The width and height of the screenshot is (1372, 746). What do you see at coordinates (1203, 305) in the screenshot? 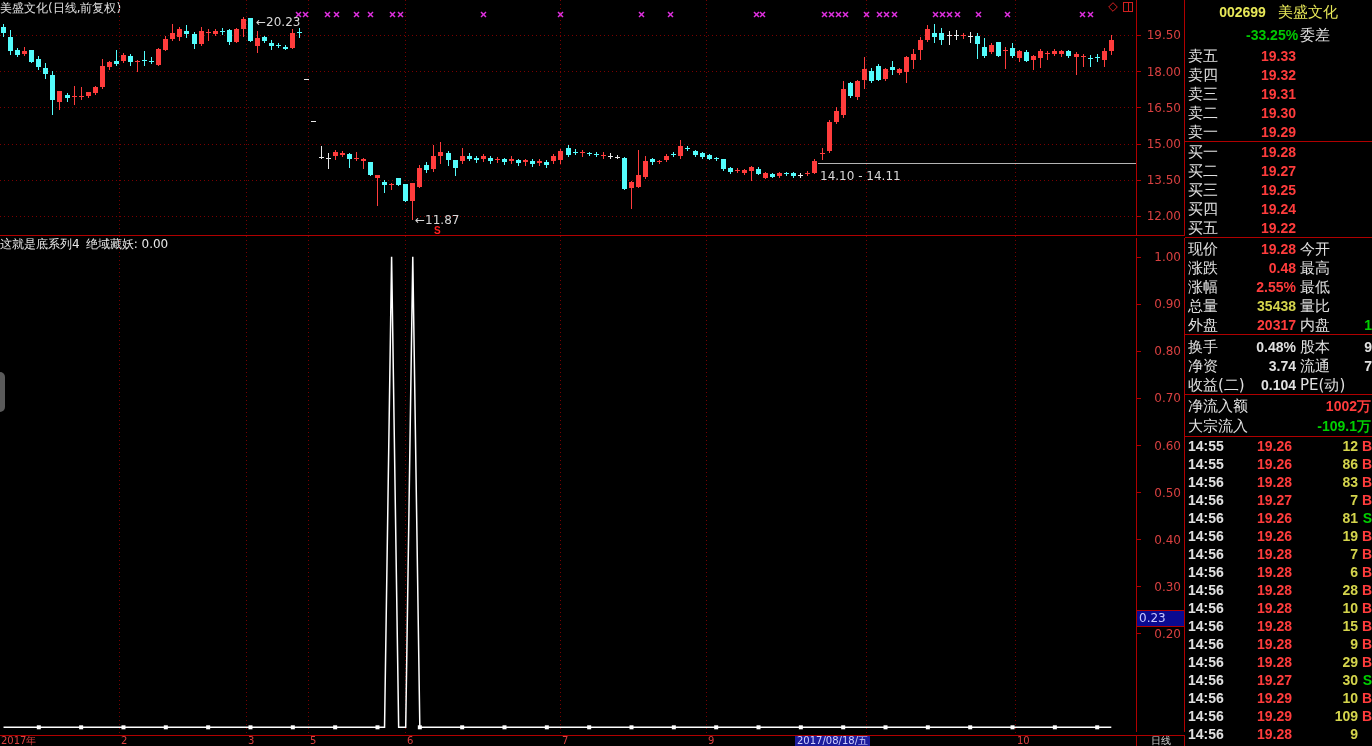
I see `quote-label: 总量` at bounding box center [1203, 305].